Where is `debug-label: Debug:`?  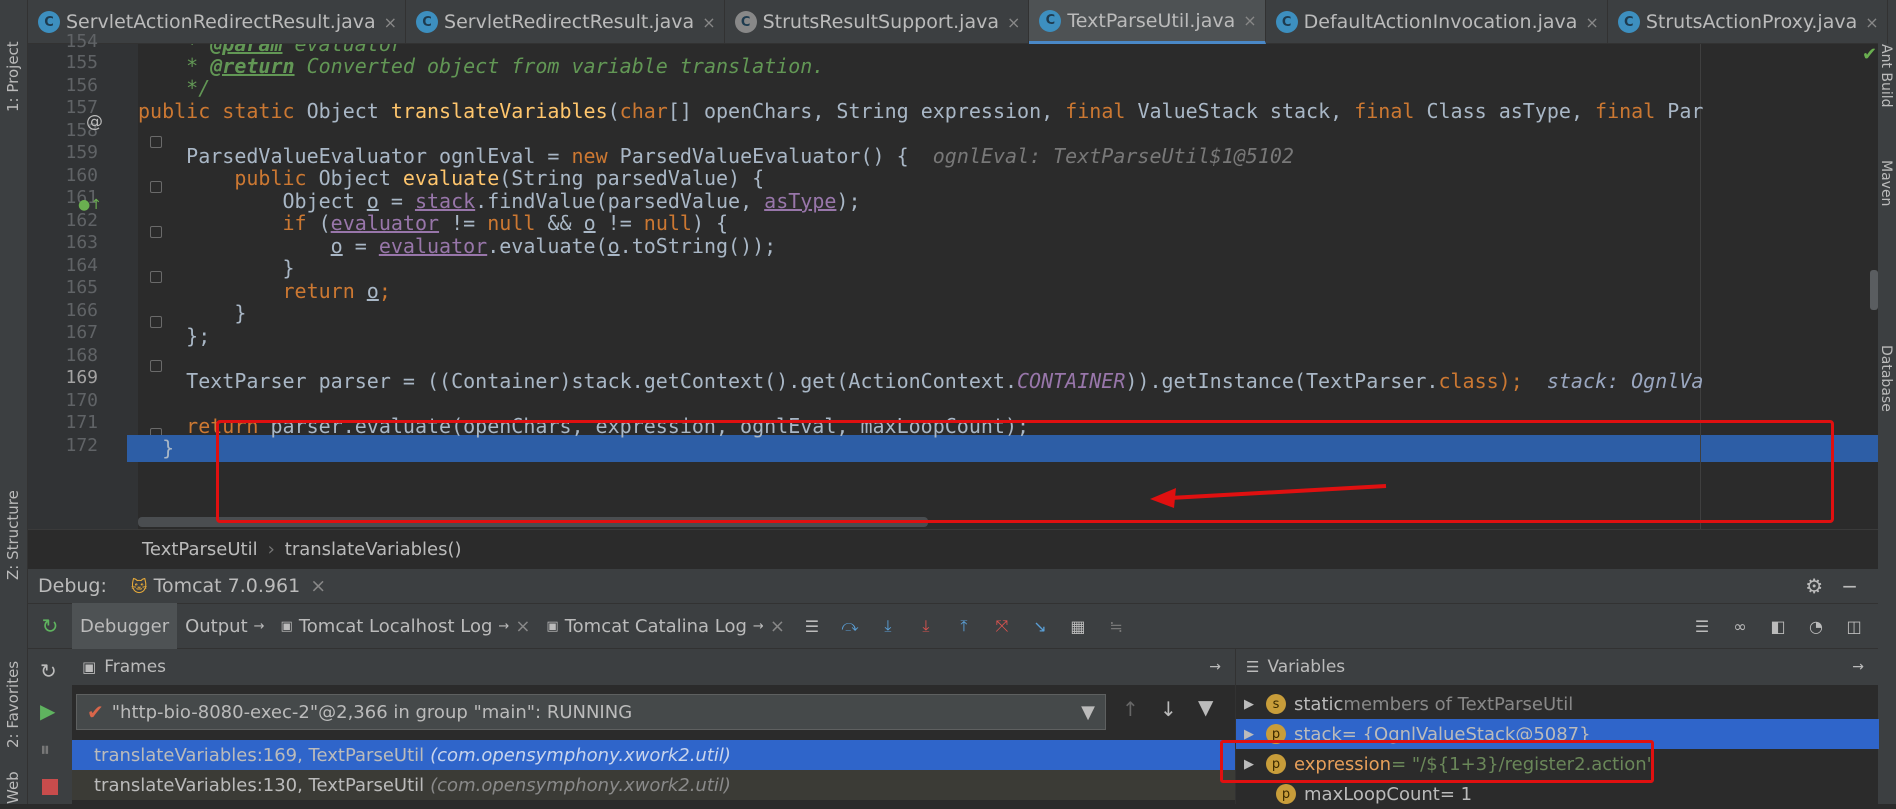
debug-label: Debug: is located at coordinates (72, 586).